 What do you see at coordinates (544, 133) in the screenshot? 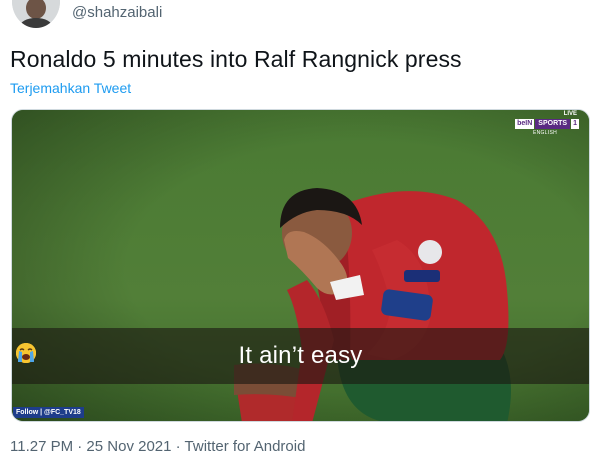
I see `broadcast-language: ENGLISH` at bounding box center [544, 133].